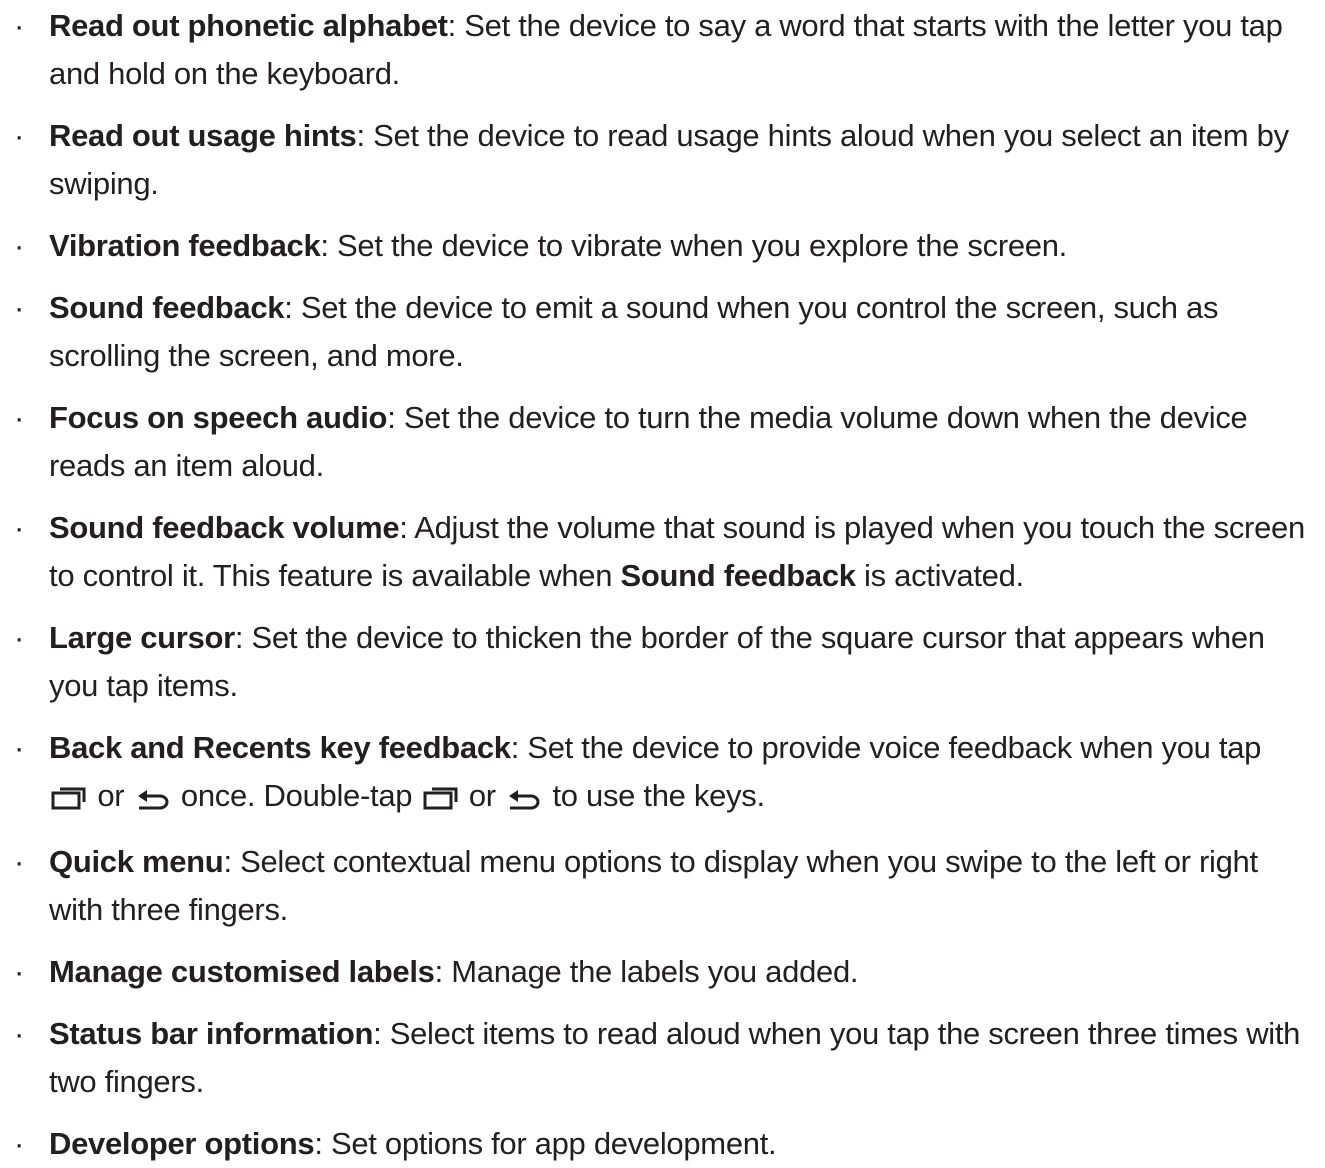  What do you see at coordinates (296, 795) in the screenshot?
I see `text-once: once. Double-tap` at bounding box center [296, 795].